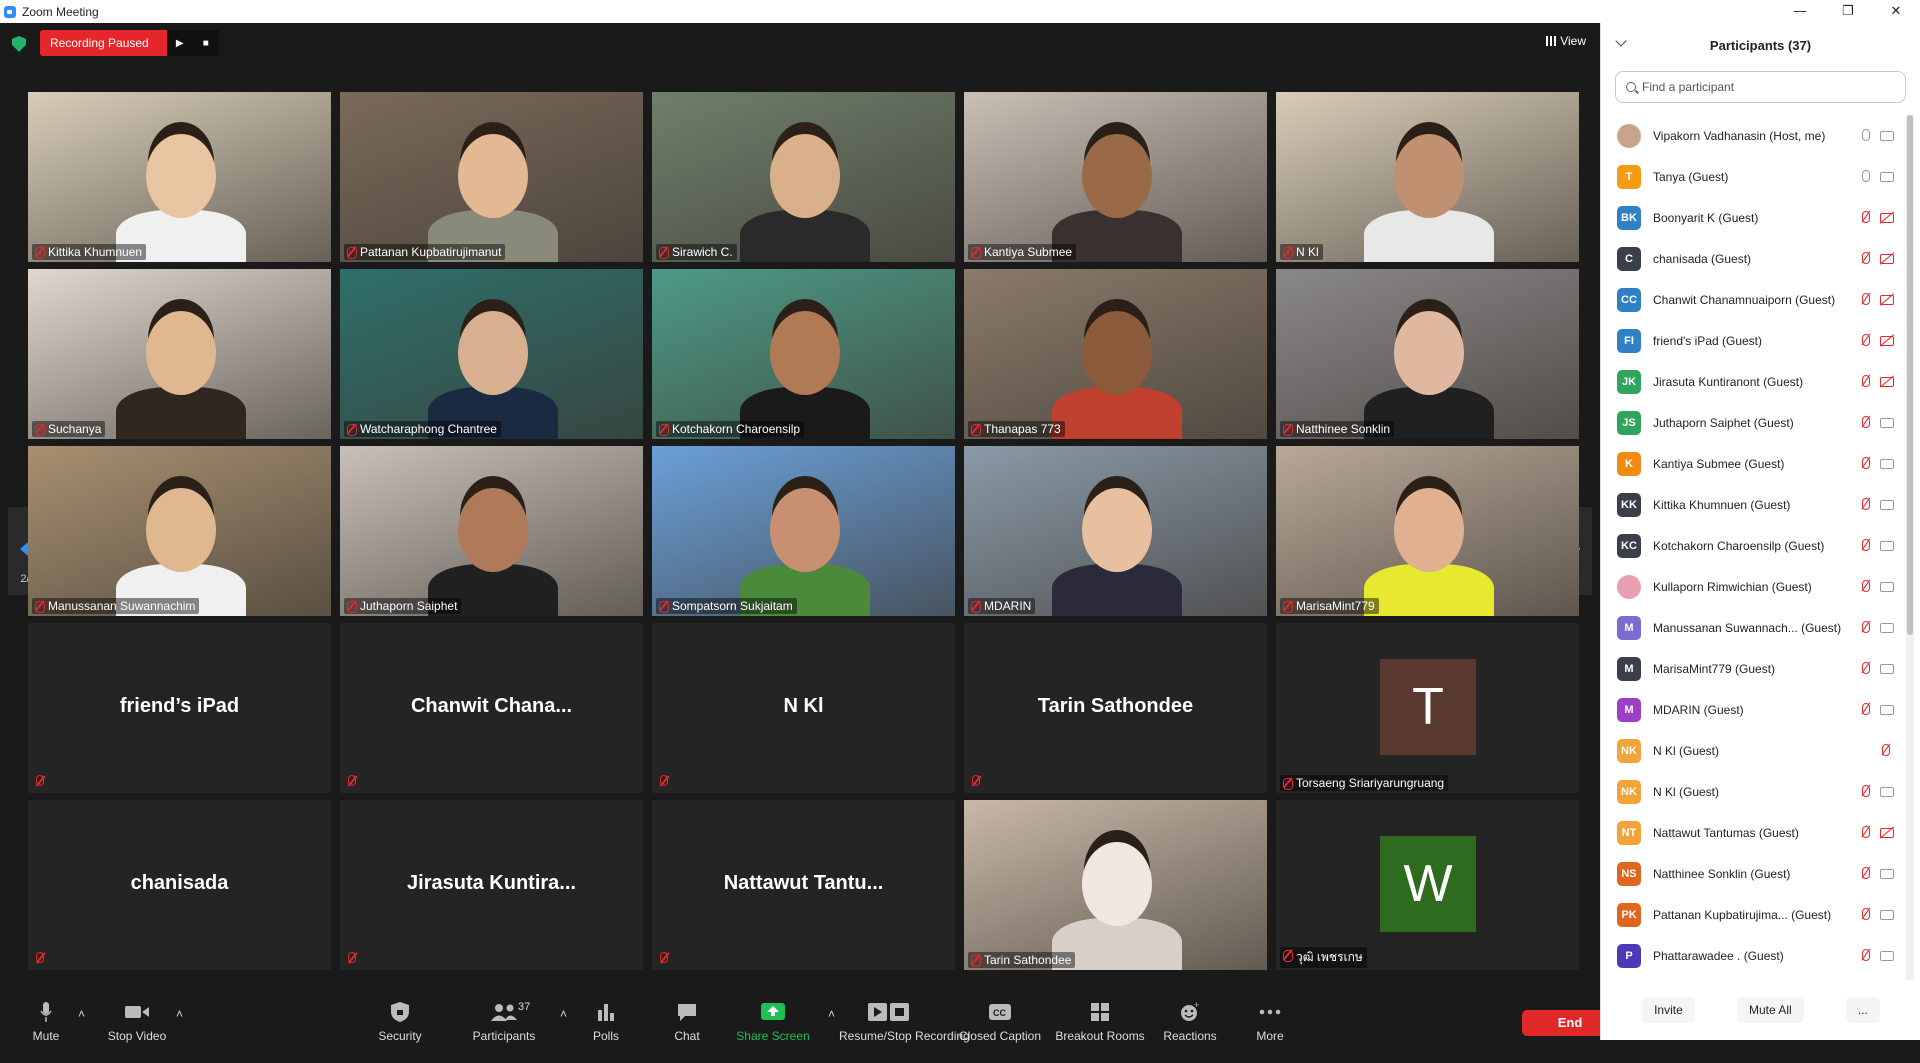 This screenshot has height=1063, width=1920. I want to click on participant-tile: Kittika Khumnuen, so click(179, 177).